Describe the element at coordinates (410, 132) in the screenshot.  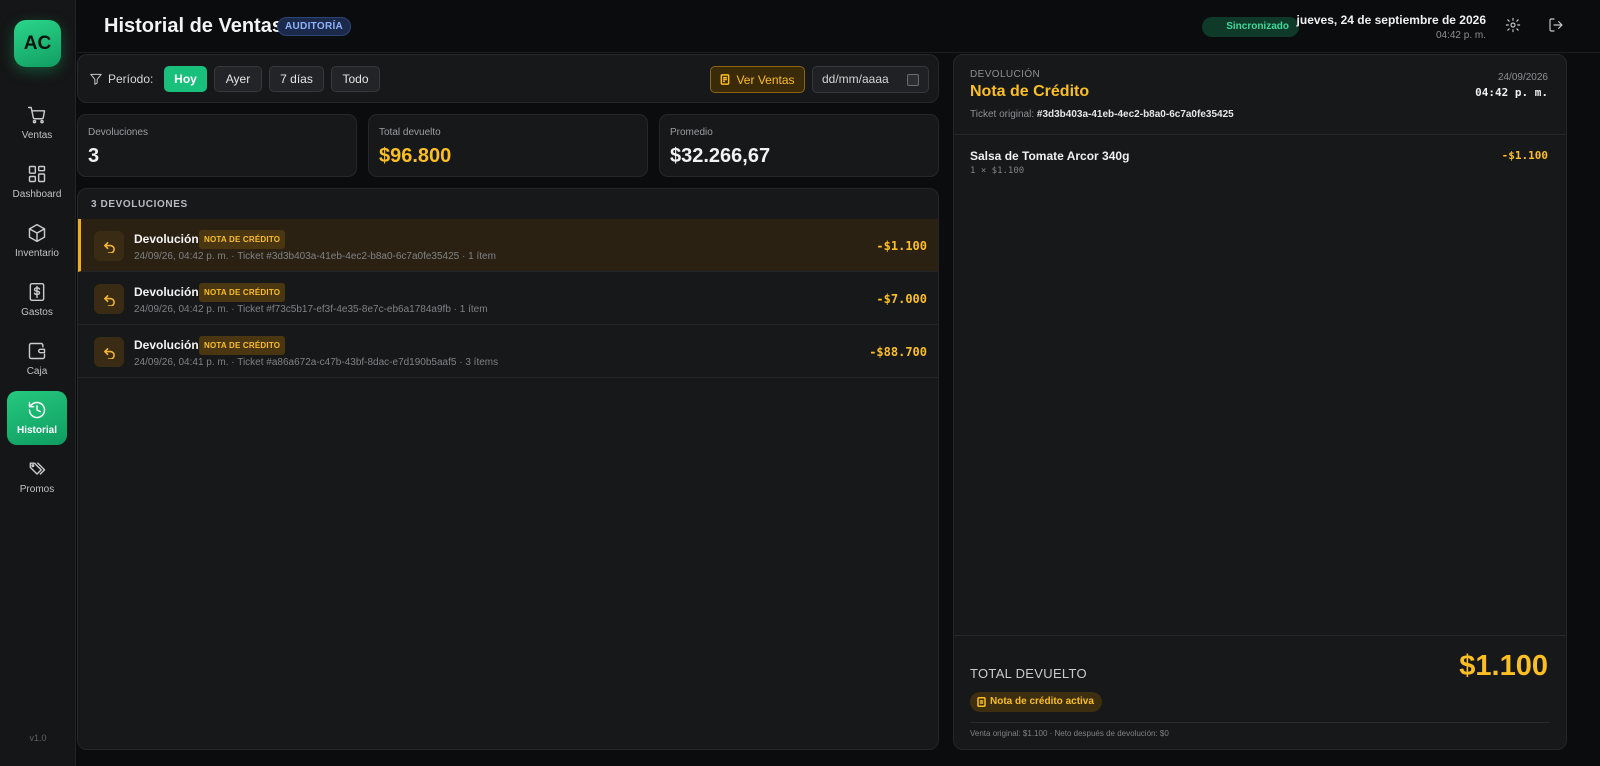
I see `stat-label: Total devuelto` at that location.